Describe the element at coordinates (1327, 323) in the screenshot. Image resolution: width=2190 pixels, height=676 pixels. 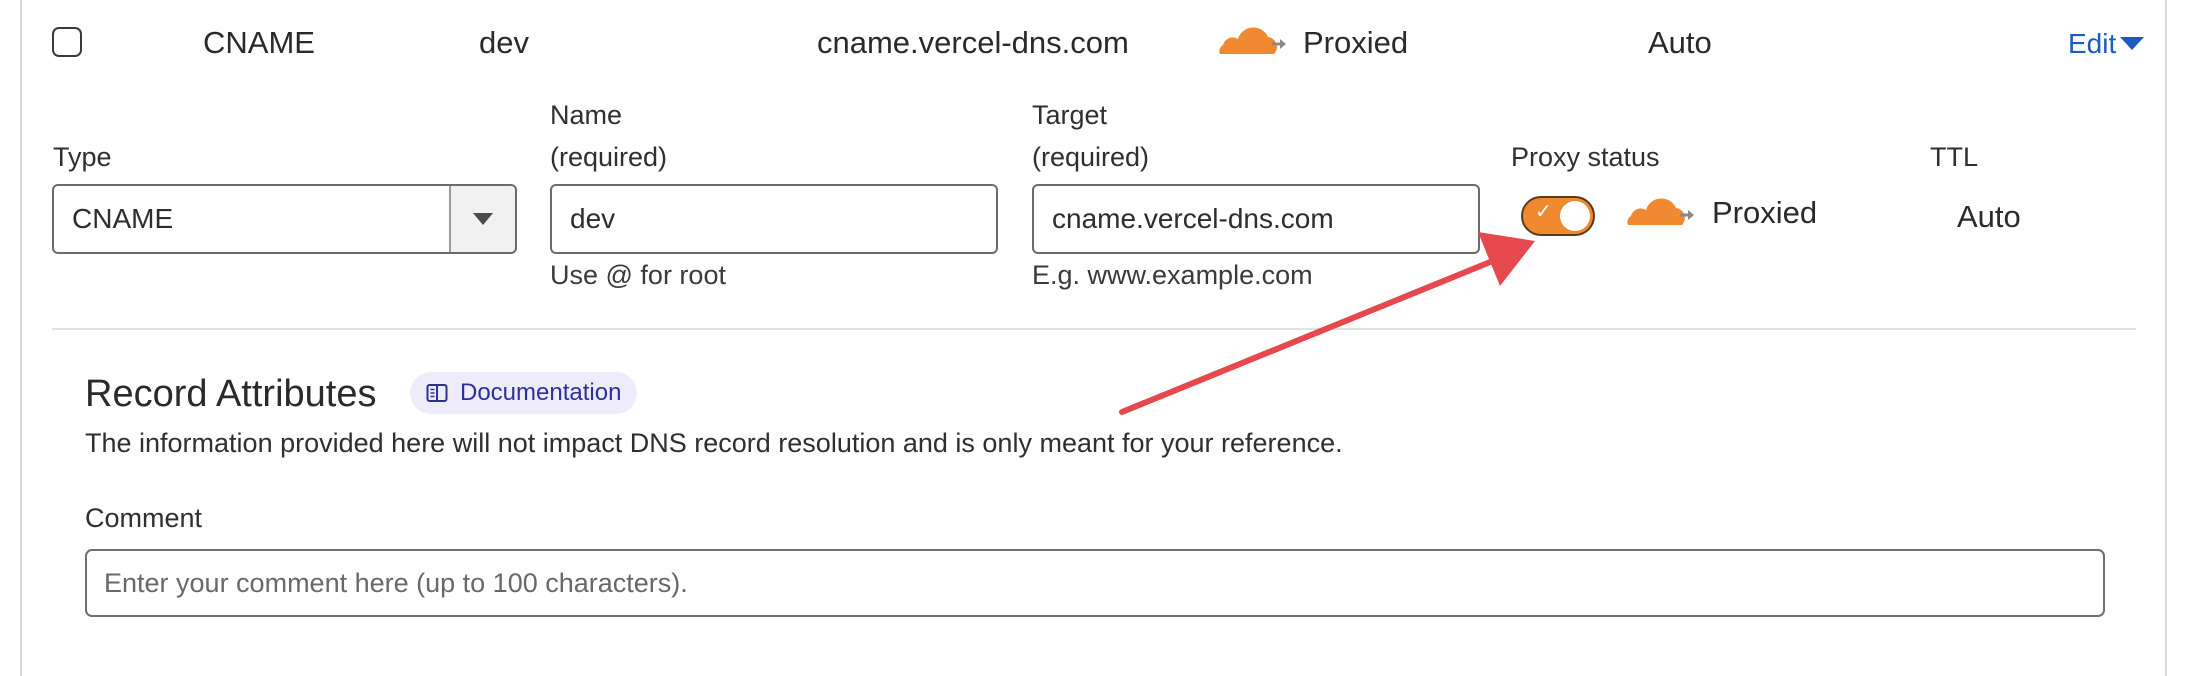
I see `annotation-arrow-icon` at that location.